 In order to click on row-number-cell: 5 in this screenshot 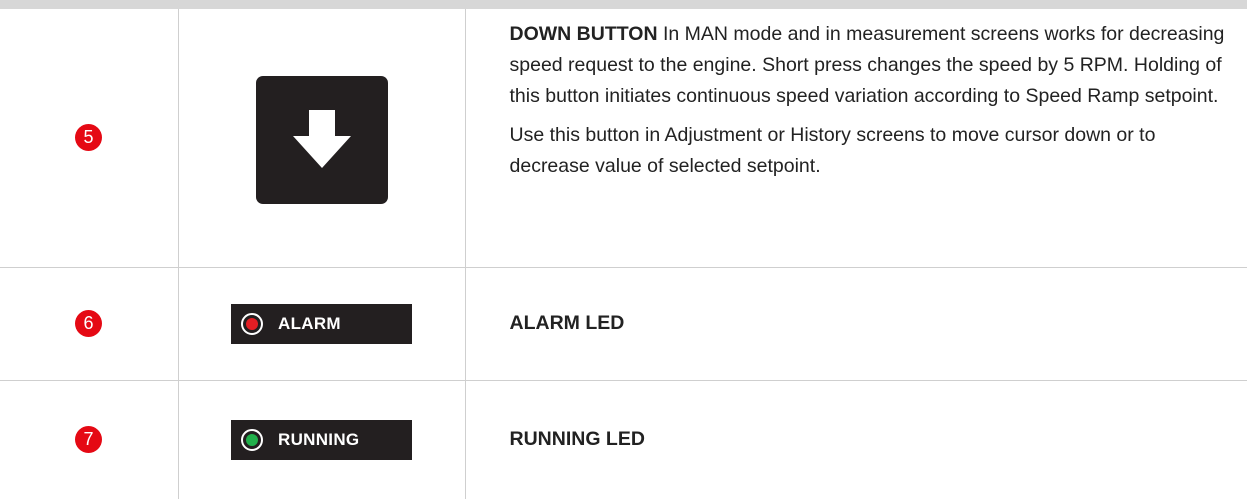, I will do `click(89, 138)`.